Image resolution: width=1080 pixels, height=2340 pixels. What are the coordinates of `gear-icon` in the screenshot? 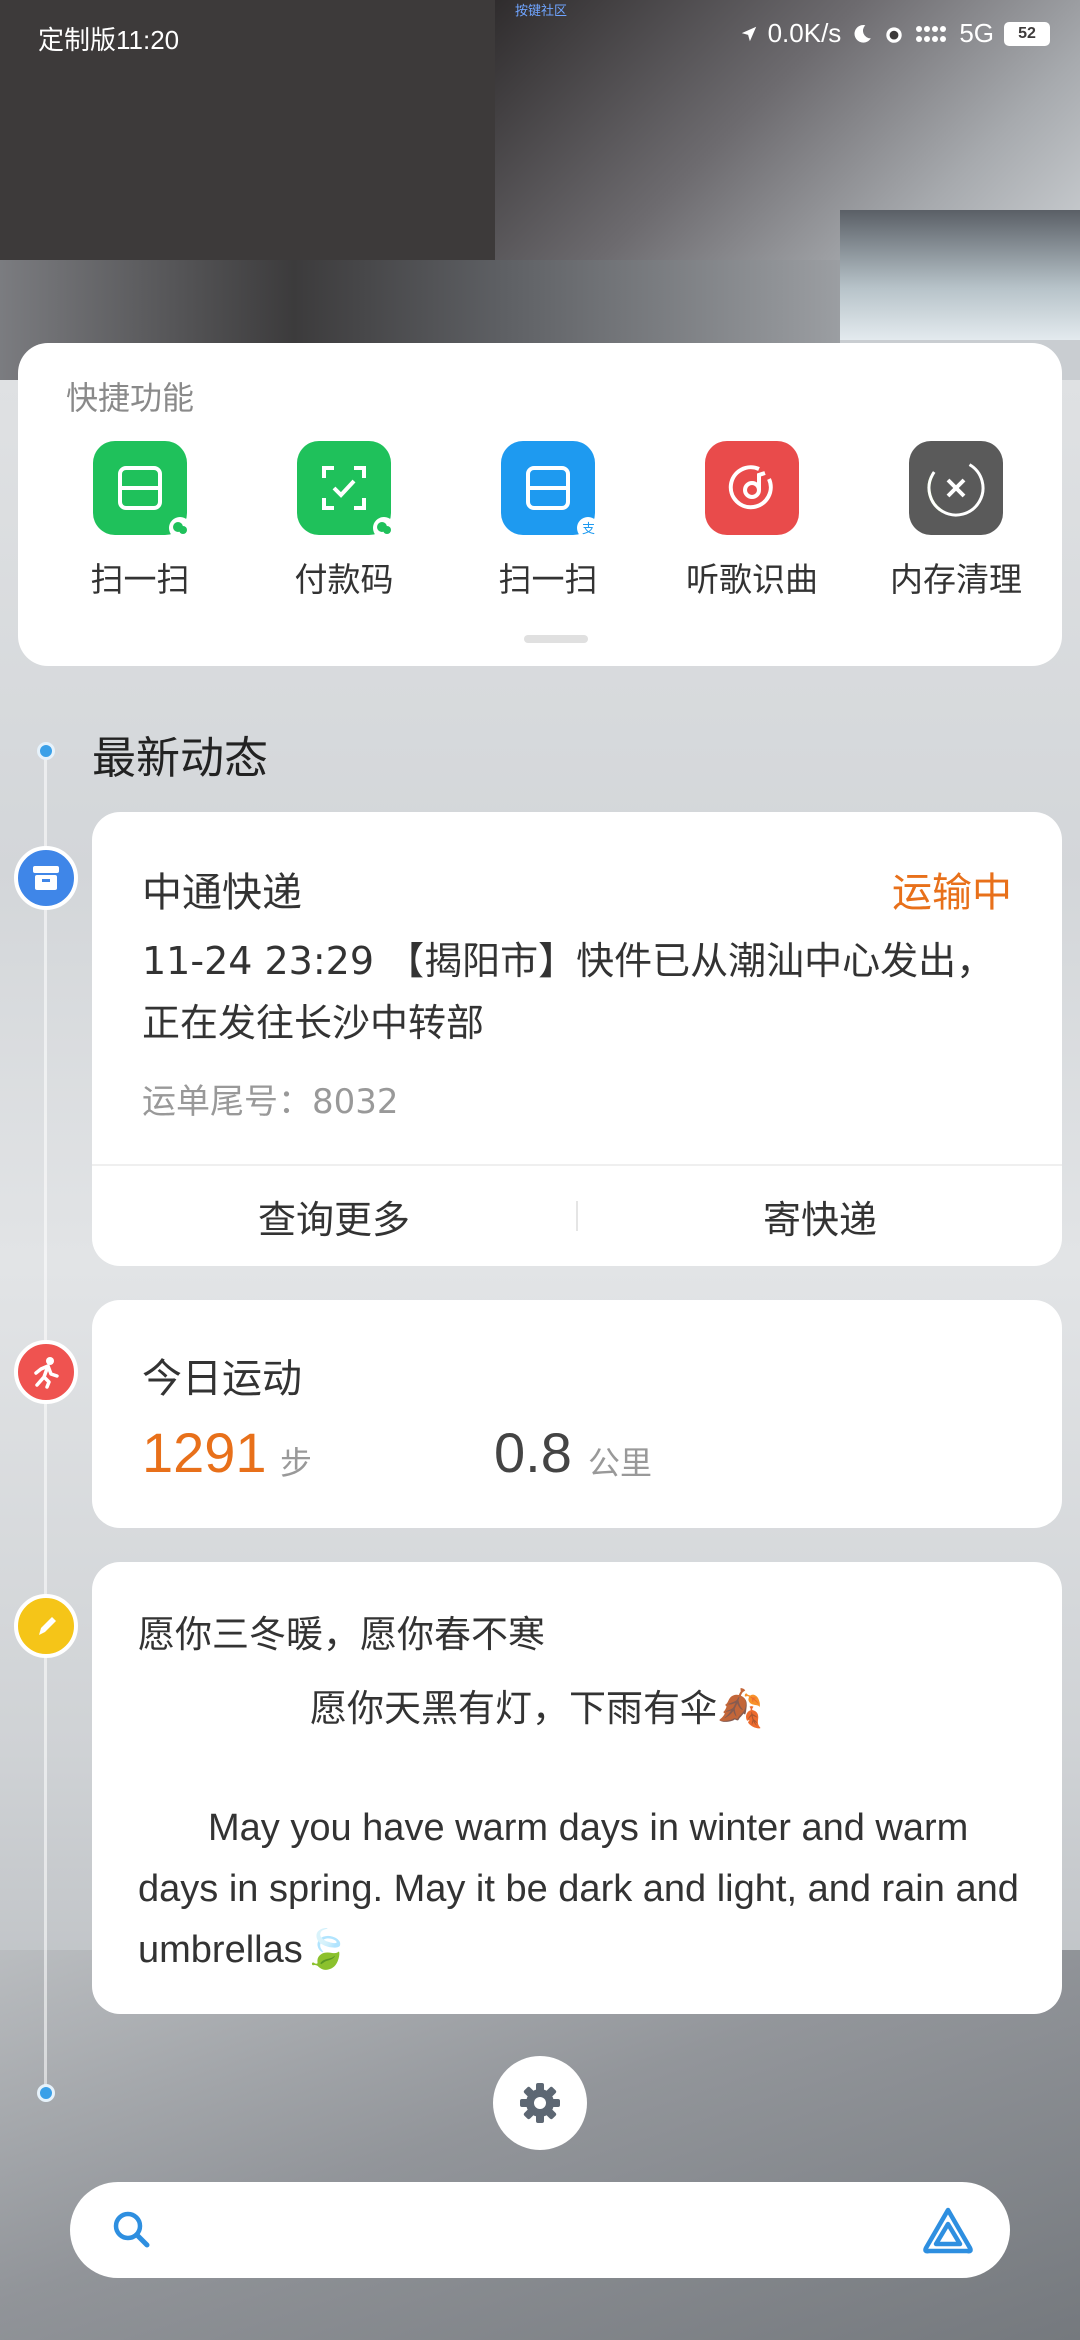 It's located at (540, 2103).